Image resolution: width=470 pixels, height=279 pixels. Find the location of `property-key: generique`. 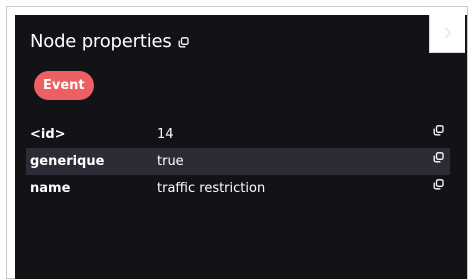

property-key: generique is located at coordinates (67, 161).